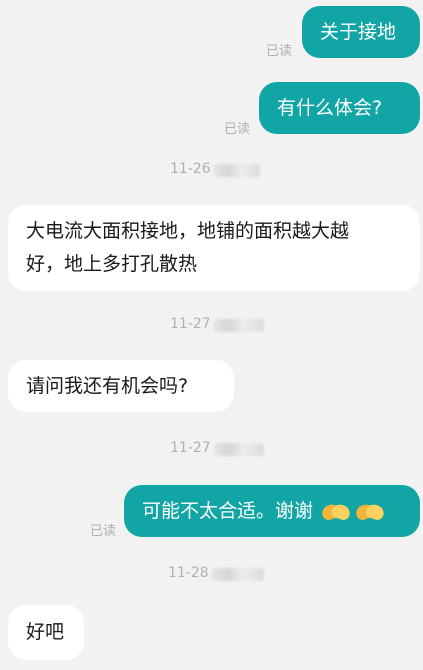  I want to click on timestamp: 11-26, so click(190, 169).